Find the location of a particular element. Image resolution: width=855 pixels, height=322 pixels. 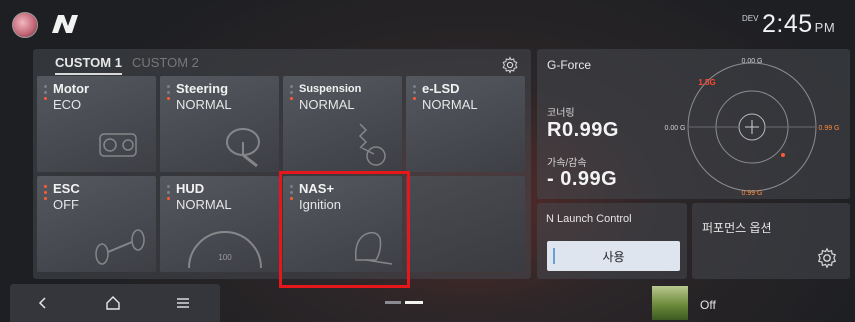

tile-steering: Steering NORMAL is located at coordinates (219, 124).